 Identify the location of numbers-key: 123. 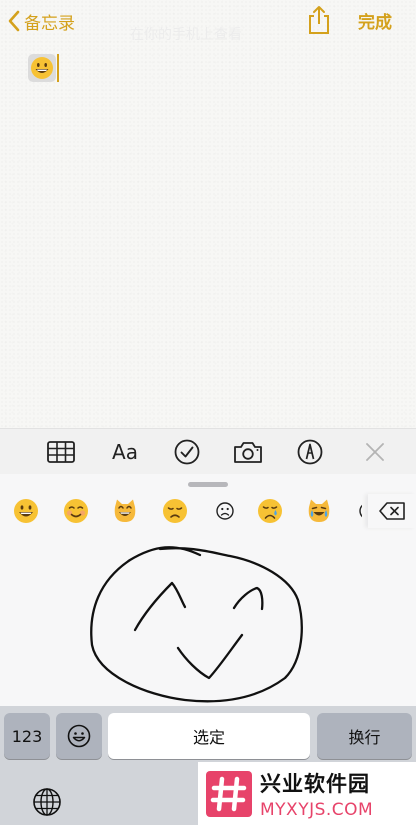
(27, 736).